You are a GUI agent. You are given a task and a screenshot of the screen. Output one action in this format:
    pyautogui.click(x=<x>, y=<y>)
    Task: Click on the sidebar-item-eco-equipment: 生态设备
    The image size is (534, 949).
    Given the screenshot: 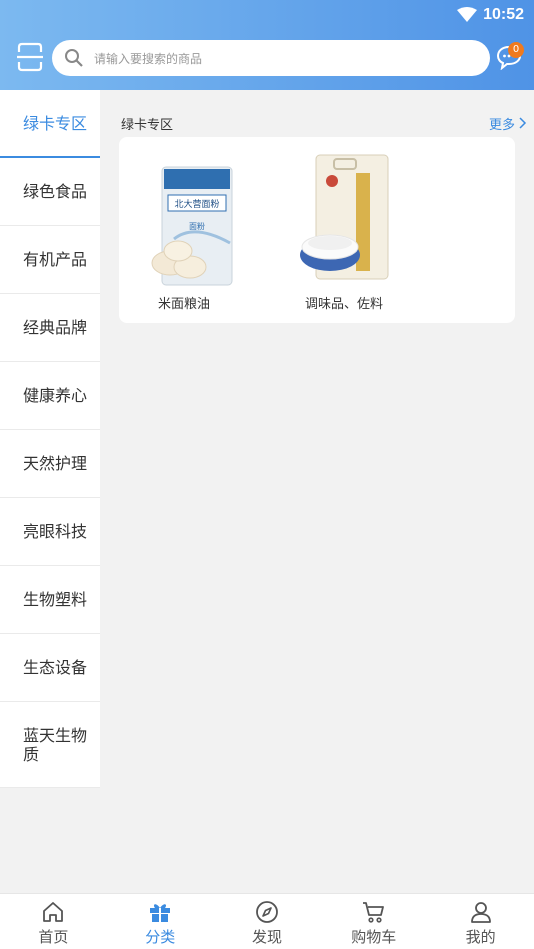 What is the action you would take?
    pyautogui.click(x=50, y=668)
    